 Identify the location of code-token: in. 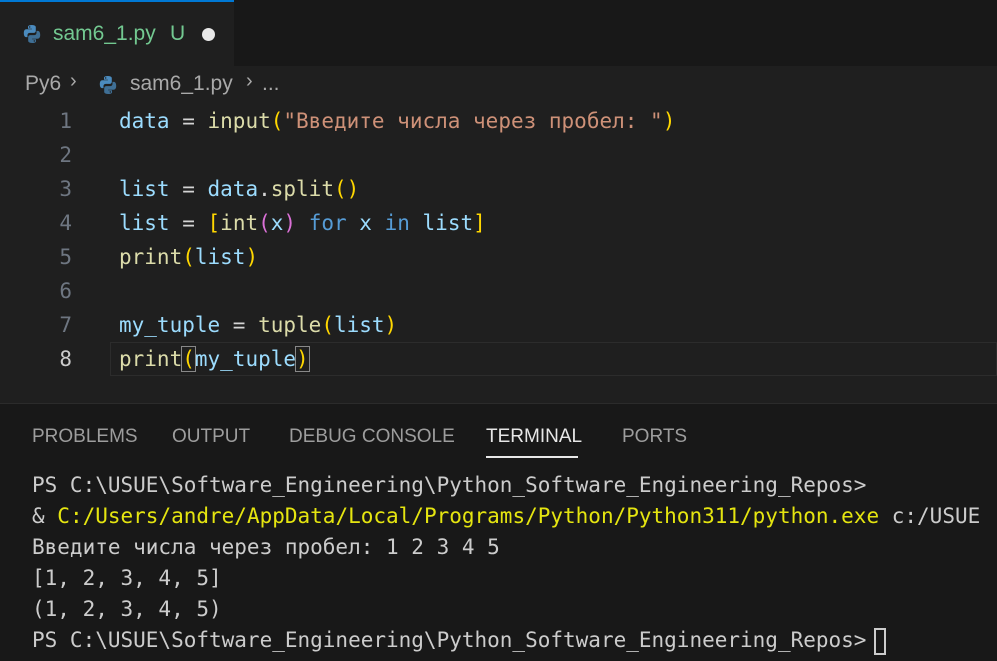
(397, 223).